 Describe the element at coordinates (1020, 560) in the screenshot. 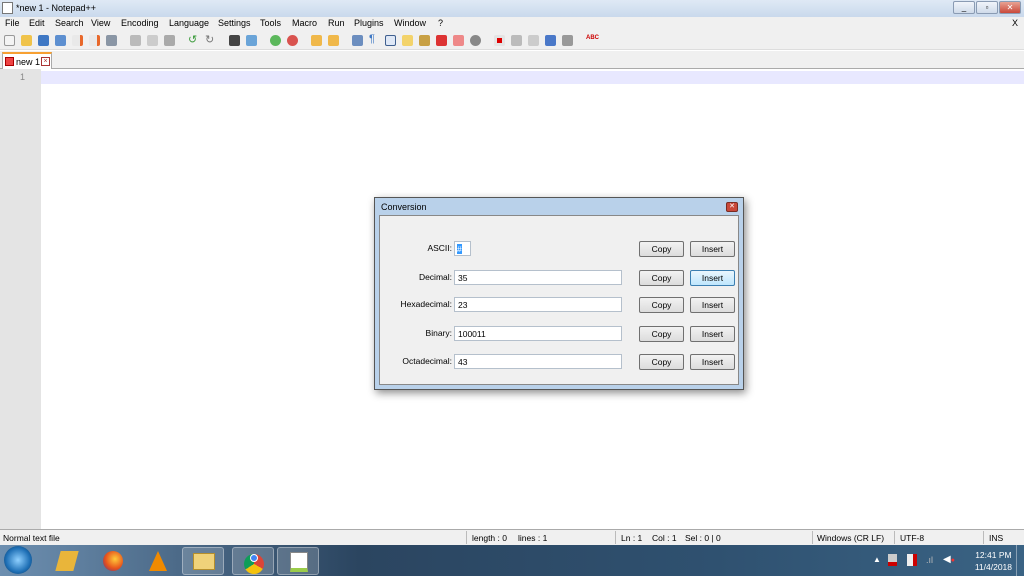

I see `show-desktop-button` at that location.